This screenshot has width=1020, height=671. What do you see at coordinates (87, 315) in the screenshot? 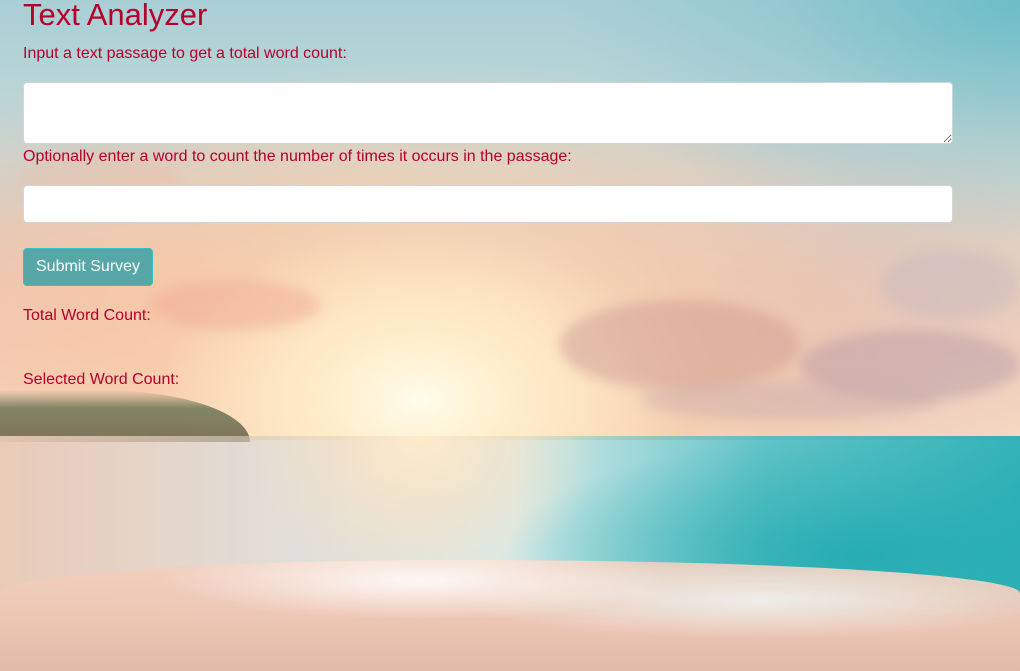
I see `total-word-count-label: Total Word Count:` at bounding box center [87, 315].